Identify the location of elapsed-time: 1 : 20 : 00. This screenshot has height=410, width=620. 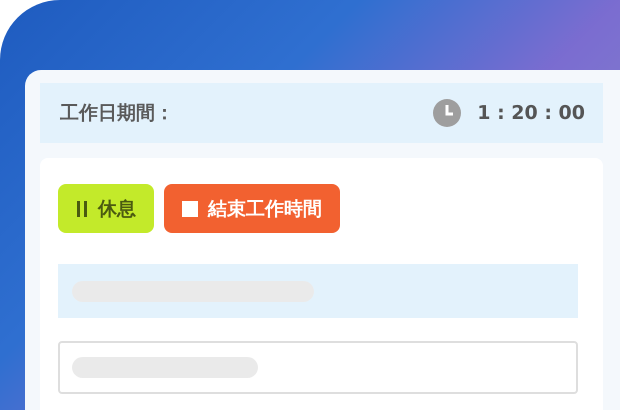
(531, 113).